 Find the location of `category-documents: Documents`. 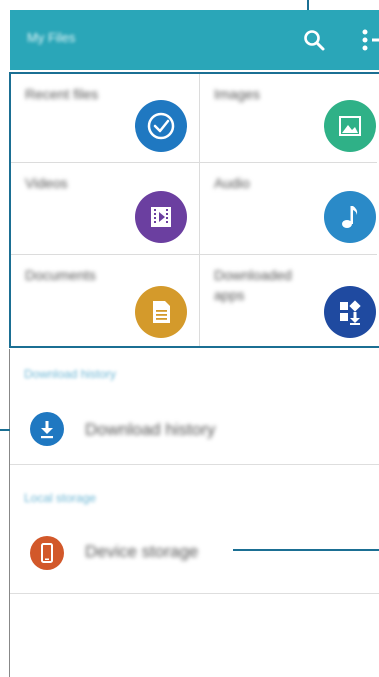

category-documents: Documents is located at coordinates (105, 300).